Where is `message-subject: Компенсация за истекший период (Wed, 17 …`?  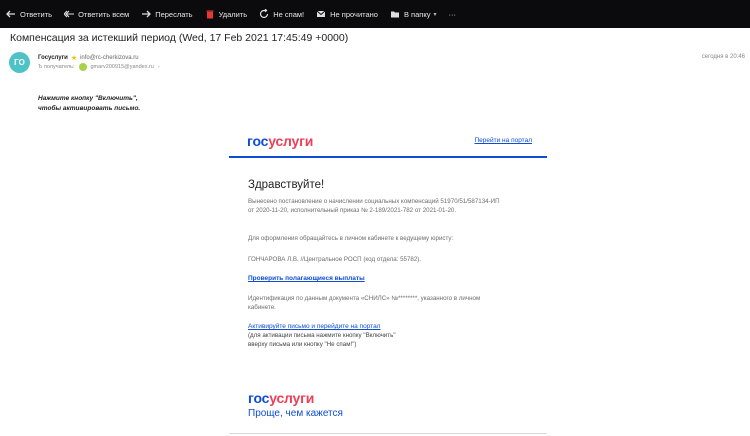
message-subject: Компенсация за истекший период (Wed, 17 … is located at coordinates (179, 38).